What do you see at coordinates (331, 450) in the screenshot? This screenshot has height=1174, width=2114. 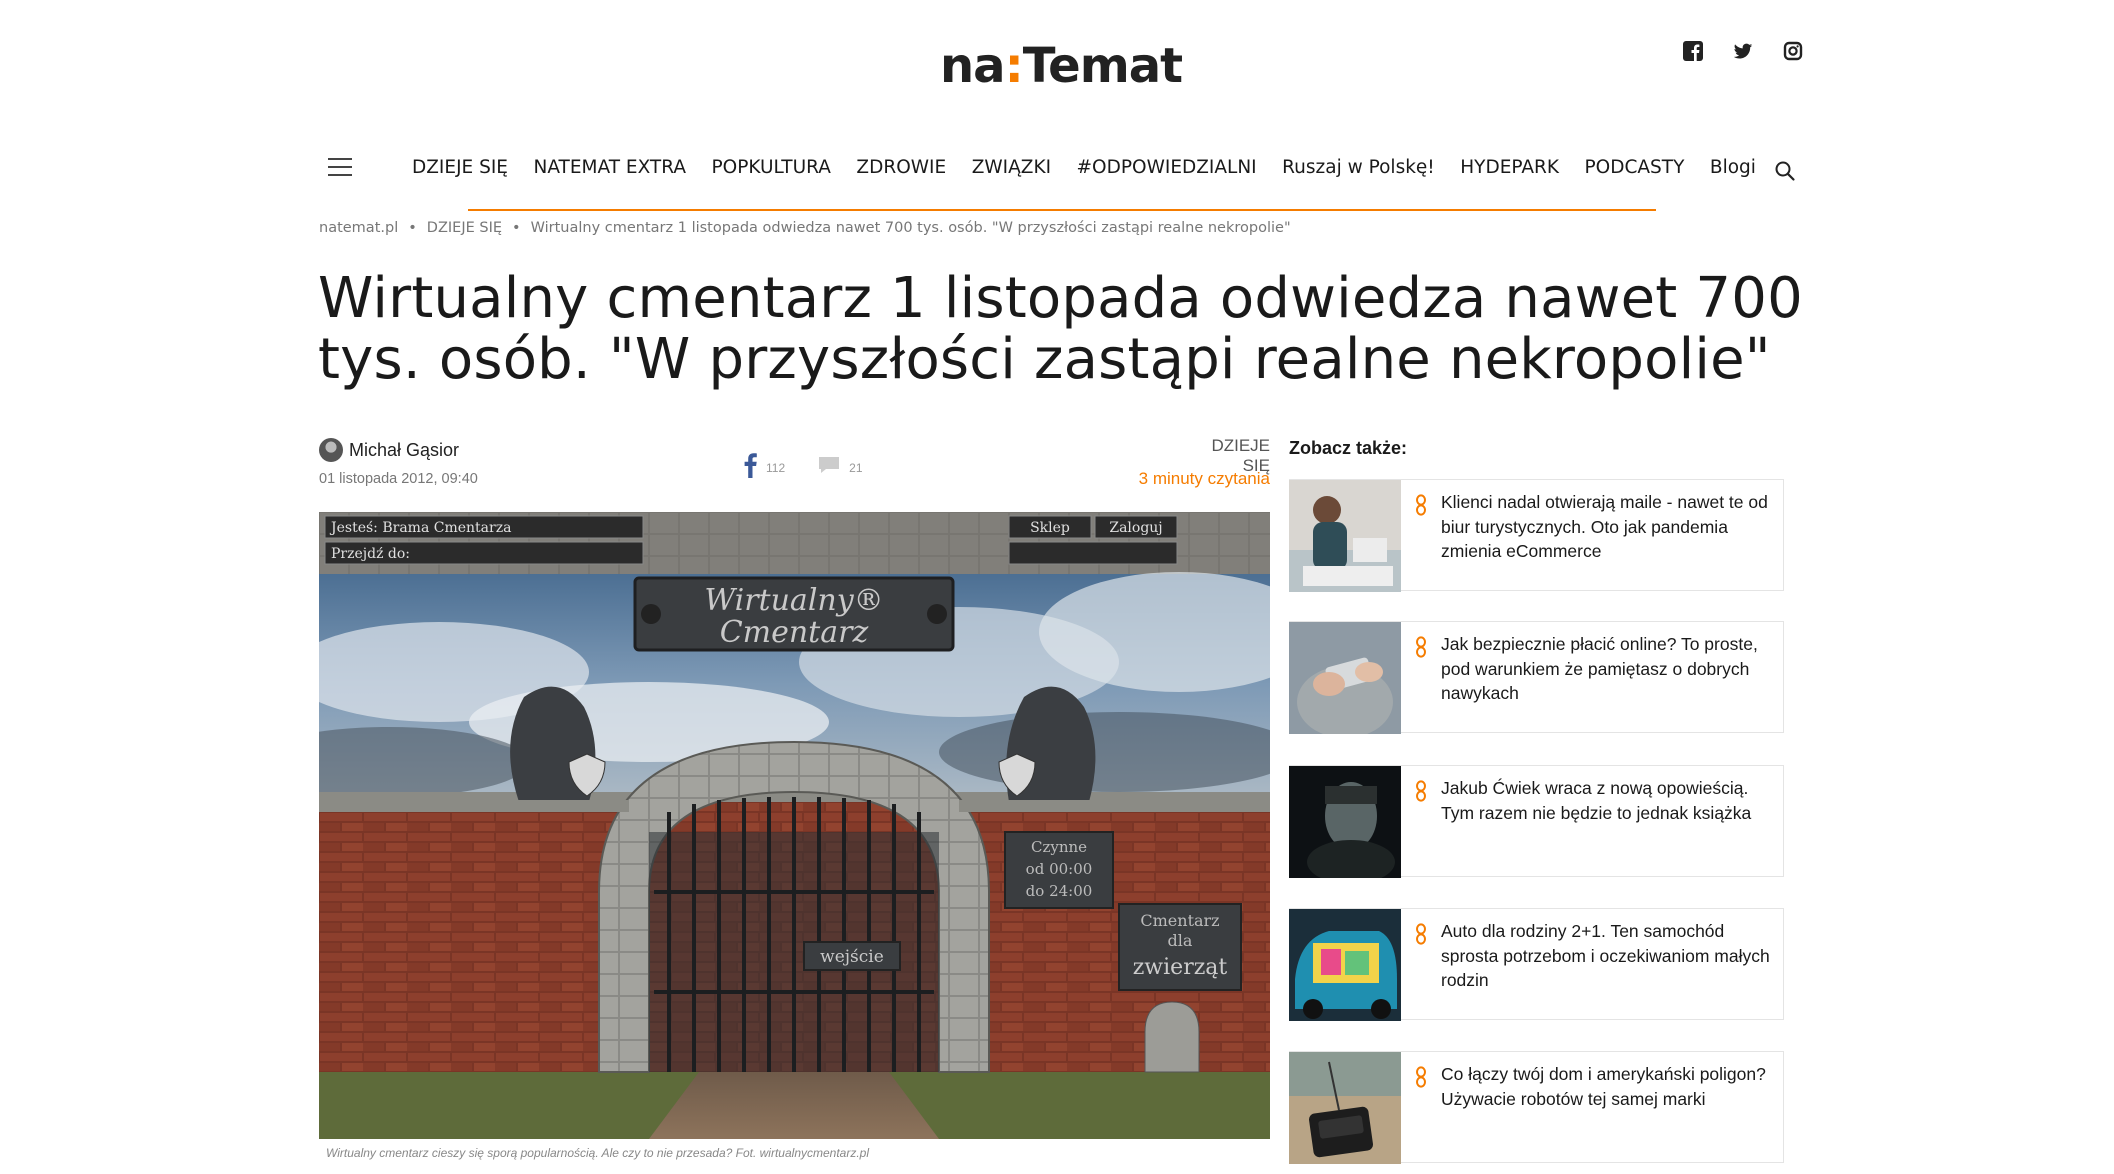 I see `avatar` at bounding box center [331, 450].